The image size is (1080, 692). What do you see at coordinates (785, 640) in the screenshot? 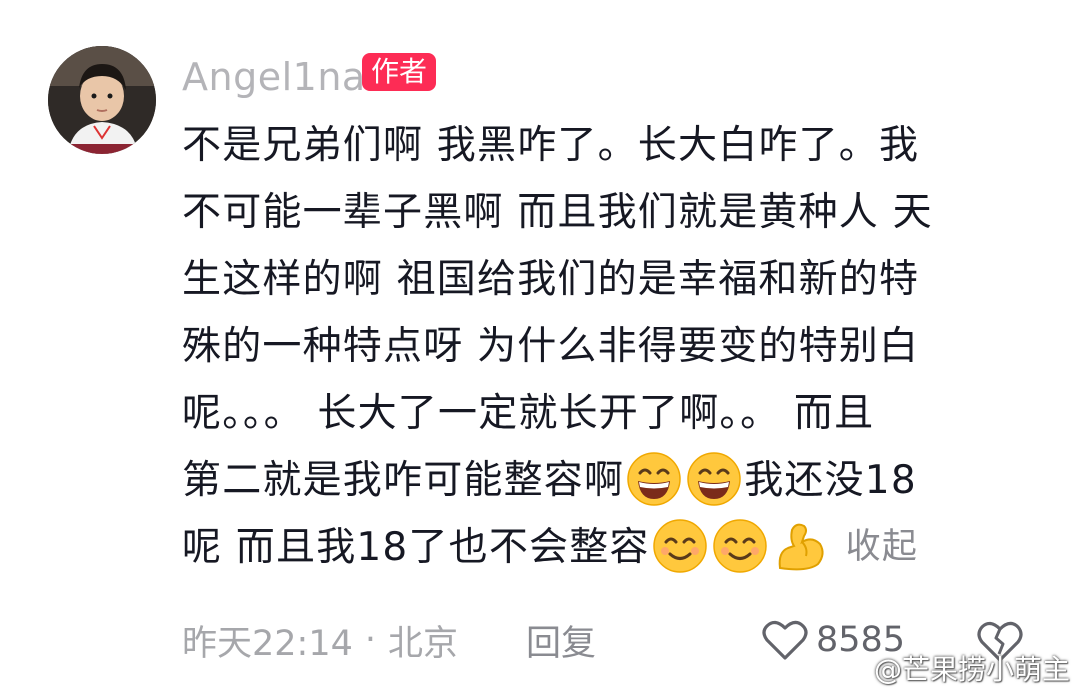
I see `heart-icon` at bounding box center [785, 640].